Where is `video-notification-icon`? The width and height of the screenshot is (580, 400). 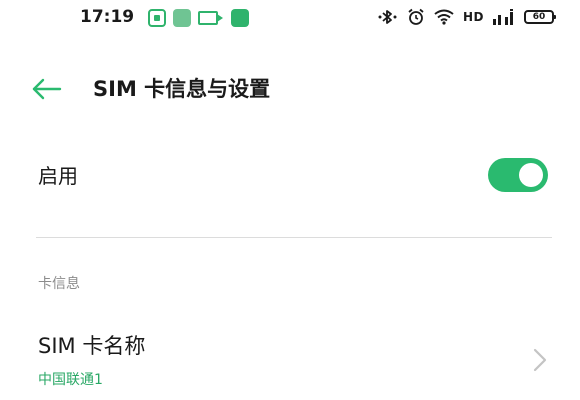
video-notification-icon is located at coordinates (210, 18).